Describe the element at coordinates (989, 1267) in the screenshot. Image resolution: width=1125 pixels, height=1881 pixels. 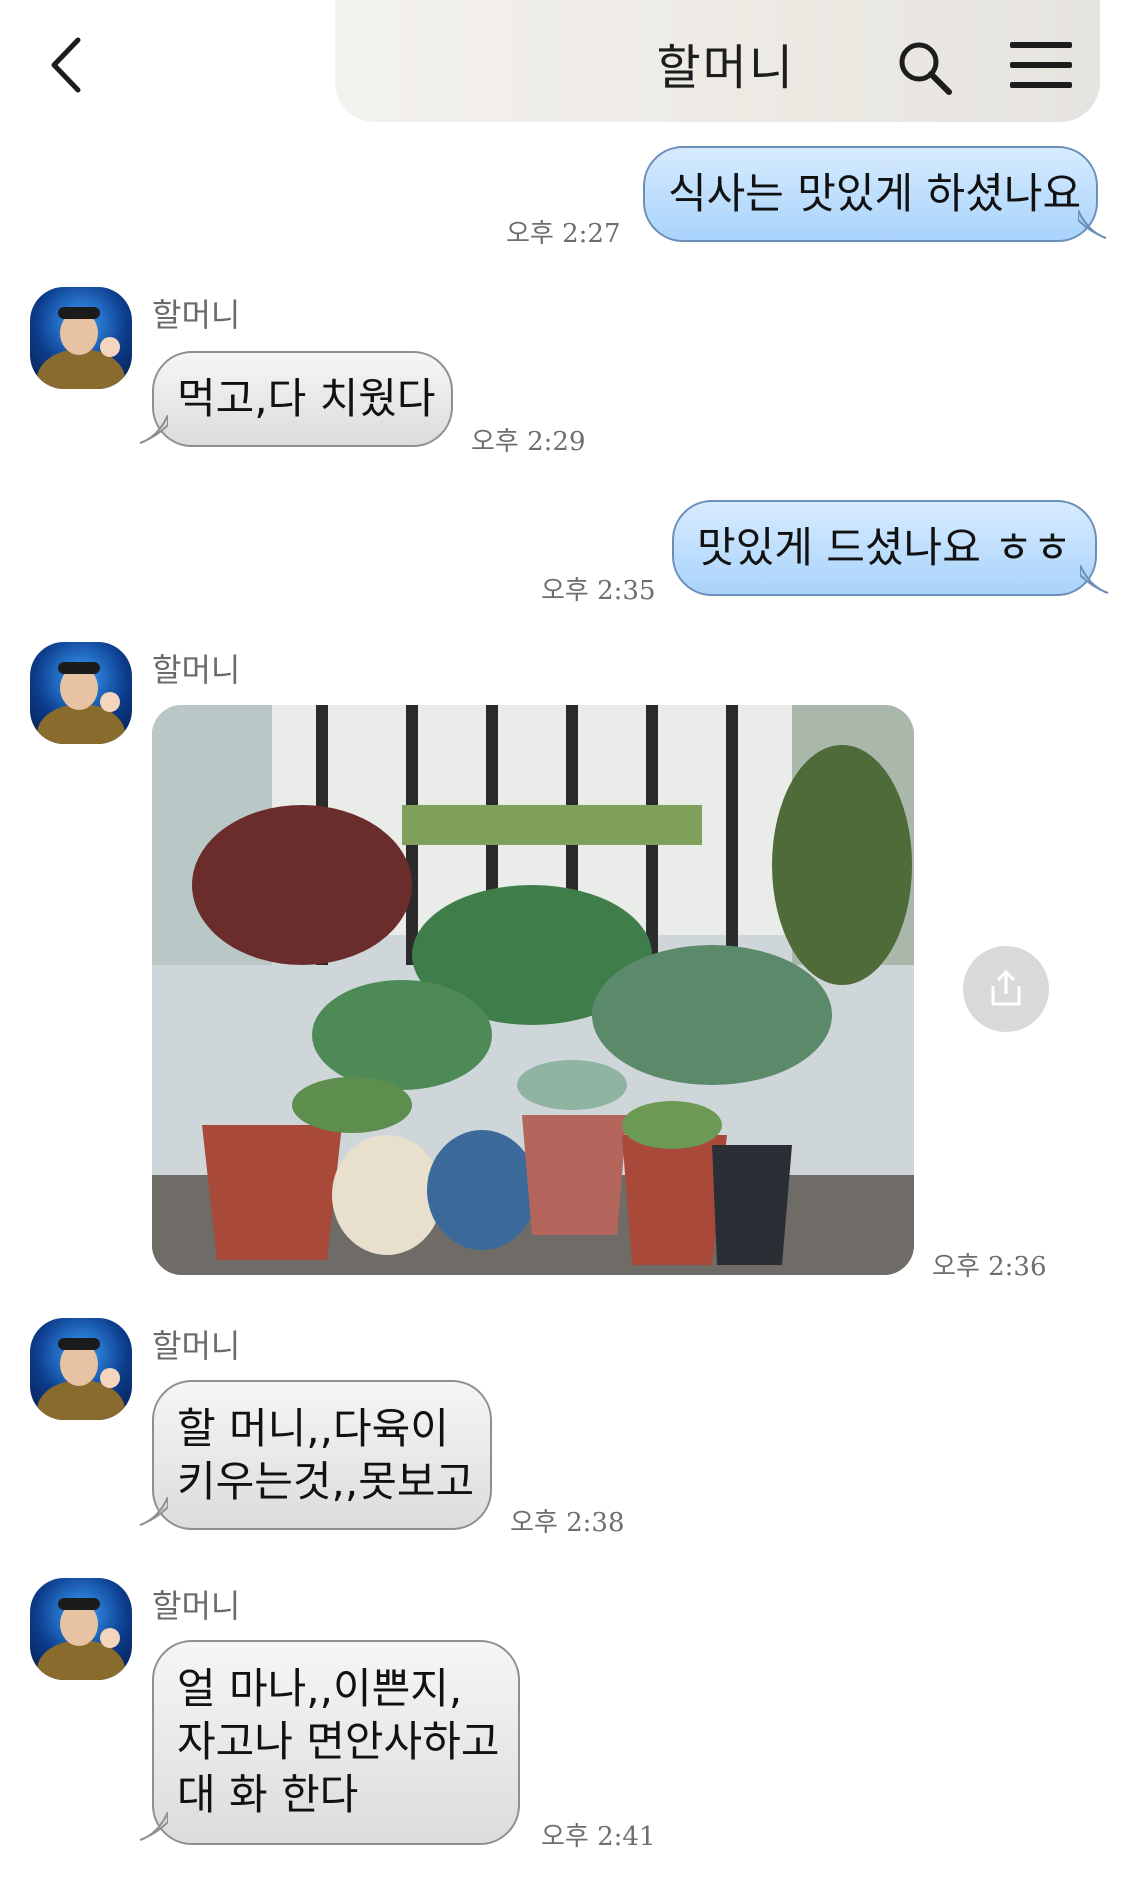
I see `message-time: 오후 2:36` at that location.